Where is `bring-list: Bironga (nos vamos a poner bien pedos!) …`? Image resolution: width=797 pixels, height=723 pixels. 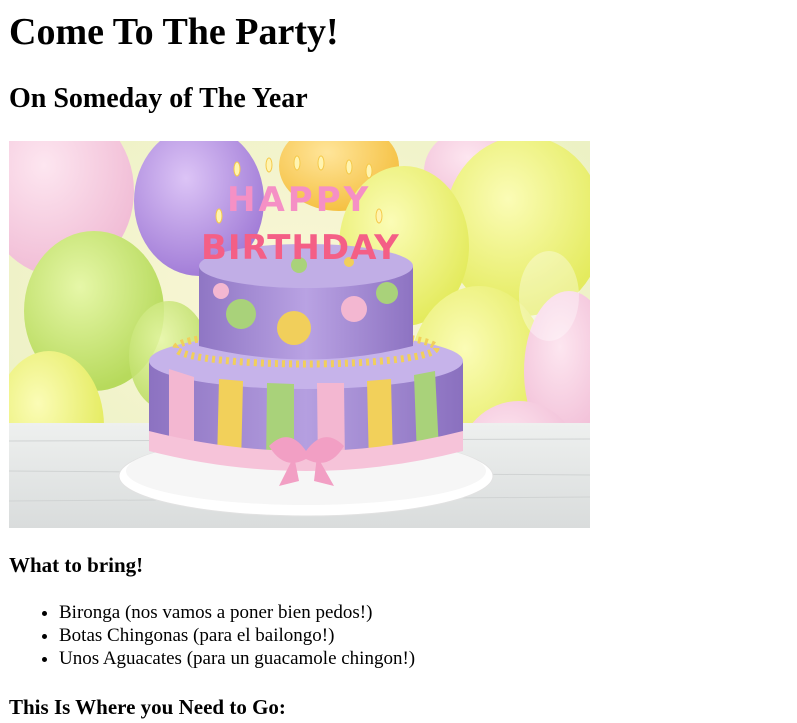
bring-list: Bironga (nos vamos a poner bien pedos!) … is located at coordinates (212, 635).